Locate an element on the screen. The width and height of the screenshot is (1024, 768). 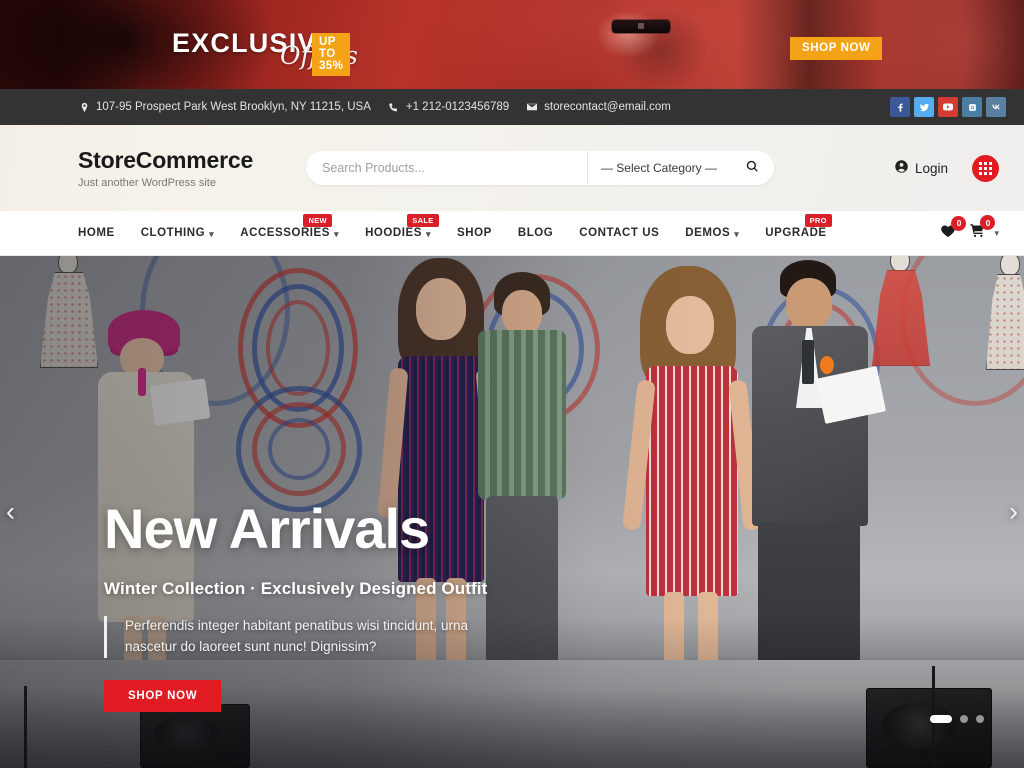
nav-label: CONTACT US is located at coordinates (619, 233).